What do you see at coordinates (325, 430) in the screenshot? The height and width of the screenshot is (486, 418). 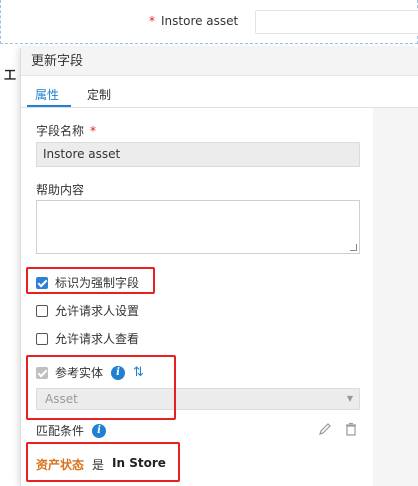 I see `edit-pencil-icon` at bounding box center [325, 430].